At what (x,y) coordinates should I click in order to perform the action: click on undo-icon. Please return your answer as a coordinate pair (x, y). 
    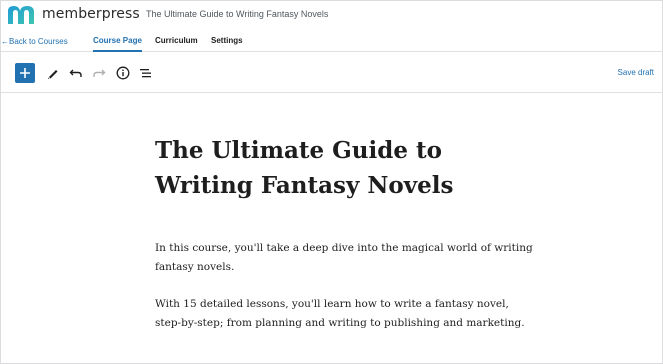
    Looking at the image, I should click on (75, 73).